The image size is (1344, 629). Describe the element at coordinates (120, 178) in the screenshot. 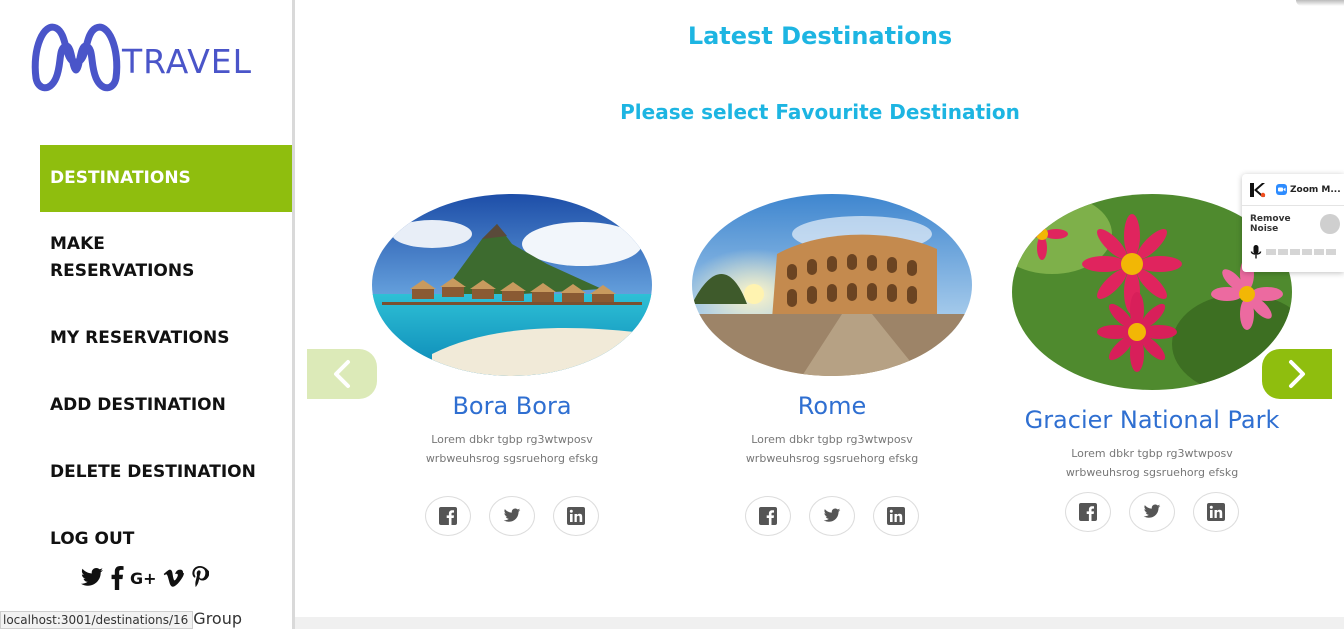

I see `nav-label: DESTINATIONS` at that location.